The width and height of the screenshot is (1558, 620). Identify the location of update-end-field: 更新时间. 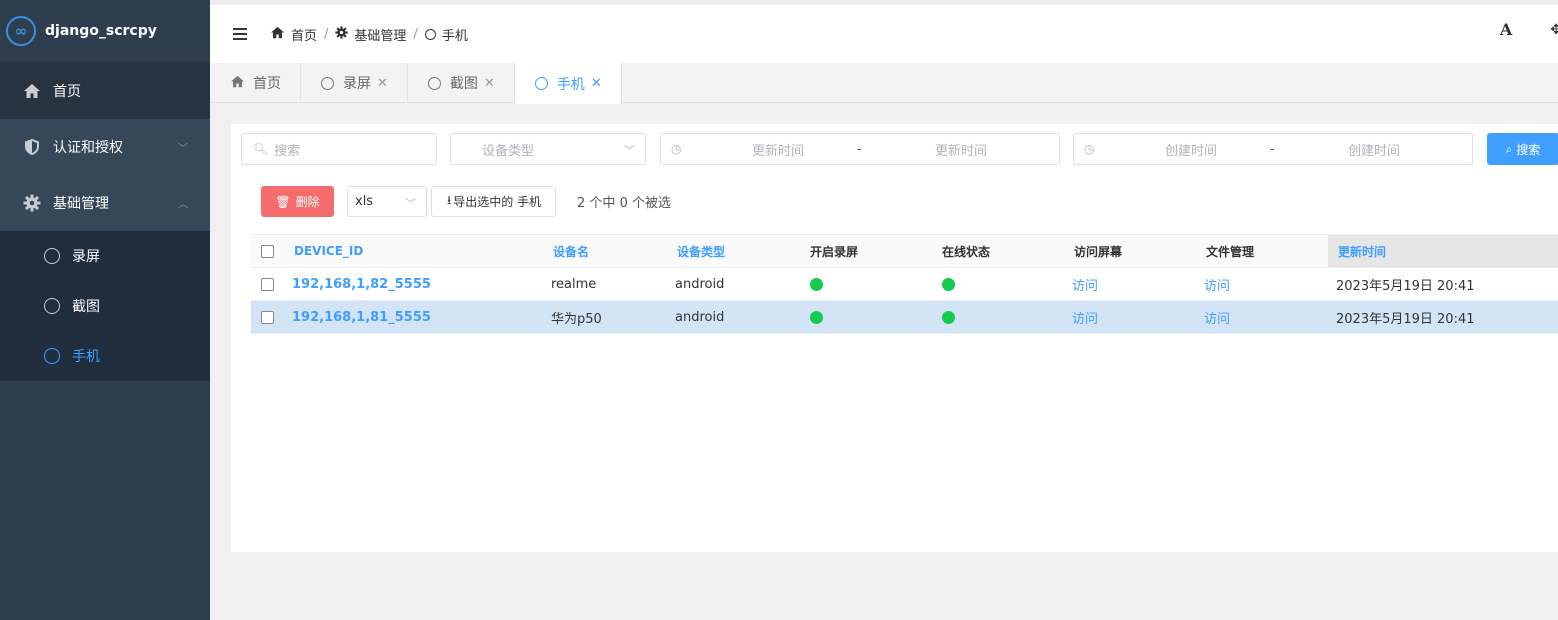
(961, 149).